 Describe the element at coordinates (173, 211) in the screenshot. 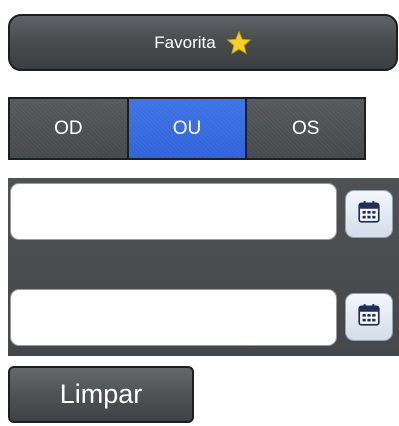

I see `start-date-input` at that location.